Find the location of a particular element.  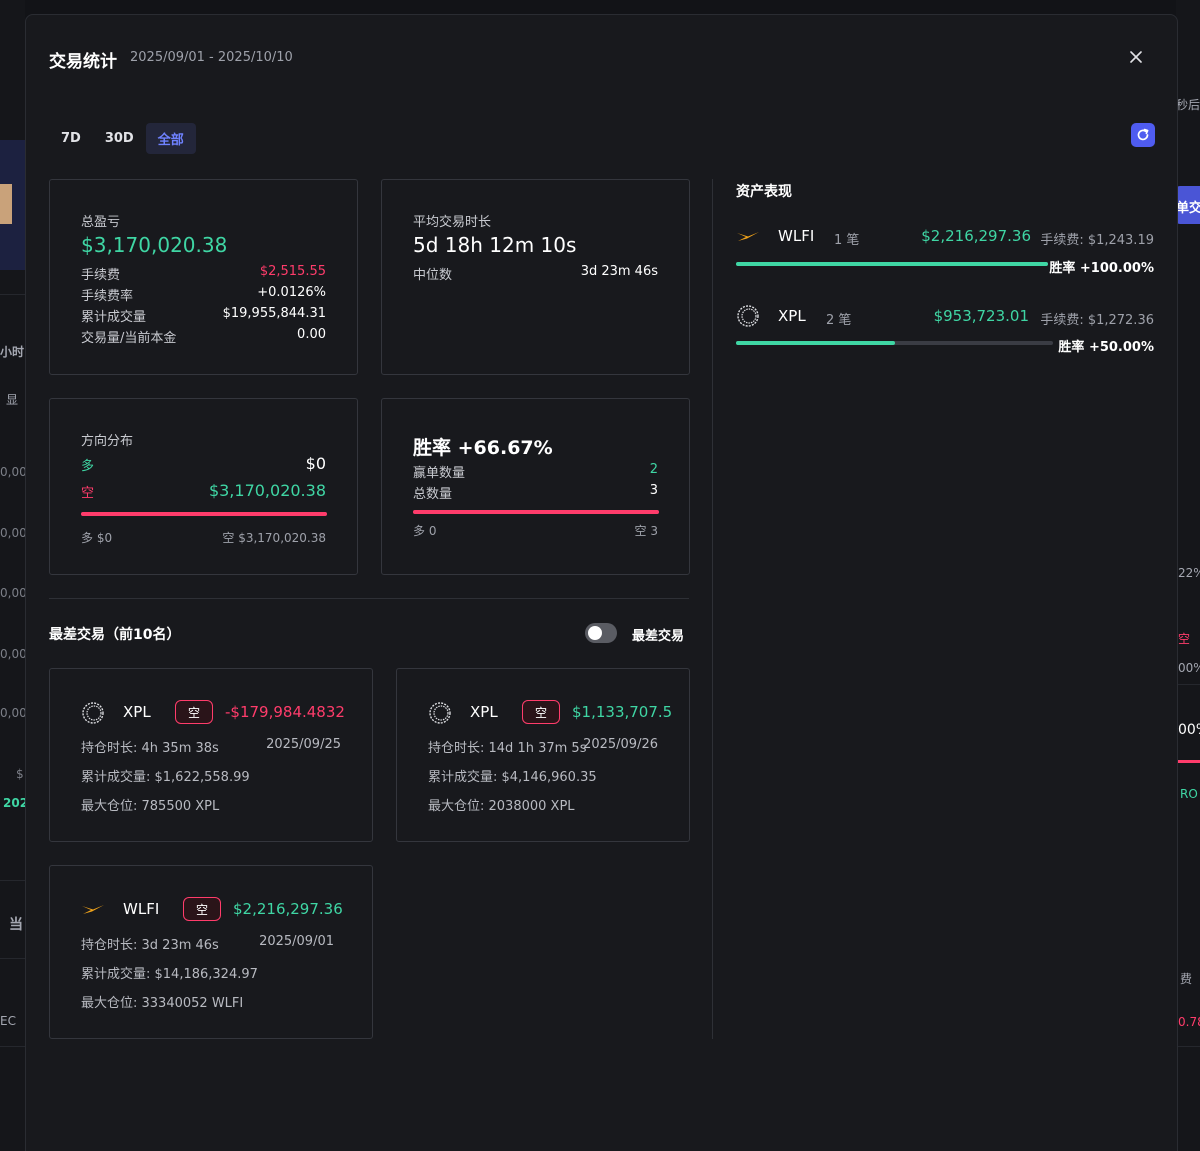

section-divider is located at coordinates (369, 598).